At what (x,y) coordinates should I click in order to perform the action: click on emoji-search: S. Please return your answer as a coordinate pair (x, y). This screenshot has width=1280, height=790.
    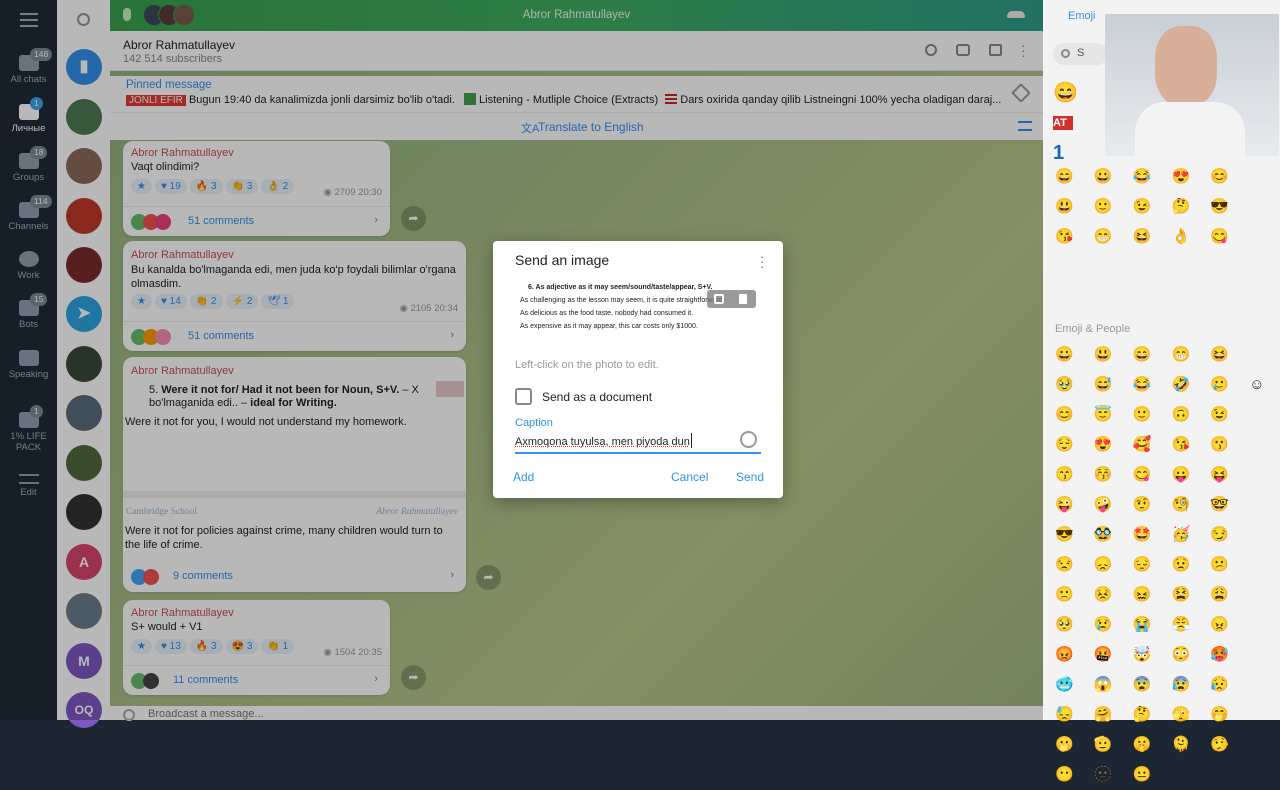
    Looking at the image, I should click on (1080, 54).